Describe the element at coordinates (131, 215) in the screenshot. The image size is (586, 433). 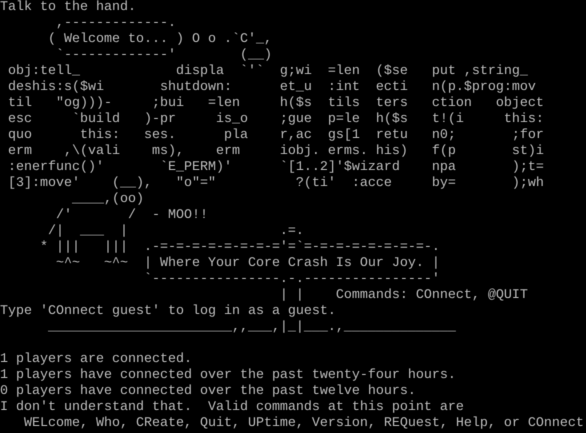
I see `terminal-line: /' / - MOO!!` at that location.